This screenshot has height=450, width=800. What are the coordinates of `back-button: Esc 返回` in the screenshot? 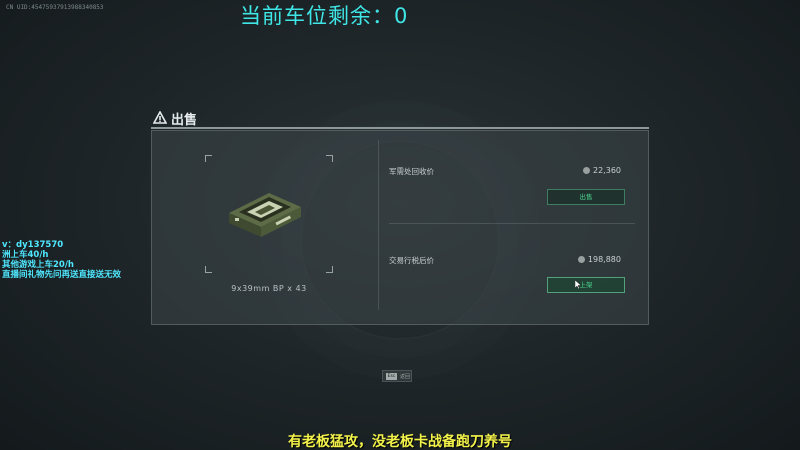 It's located at (397, 376).